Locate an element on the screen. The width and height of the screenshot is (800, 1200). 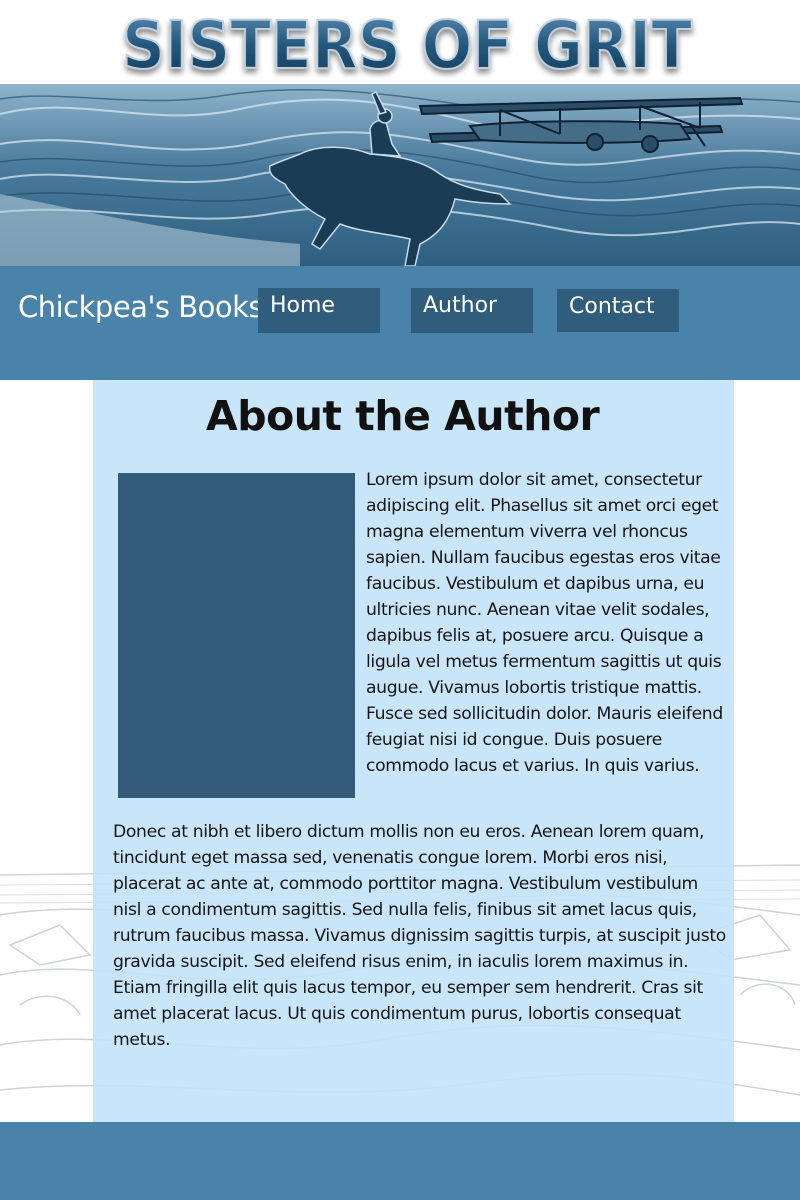
footer is located at coordinates (400, 1161).